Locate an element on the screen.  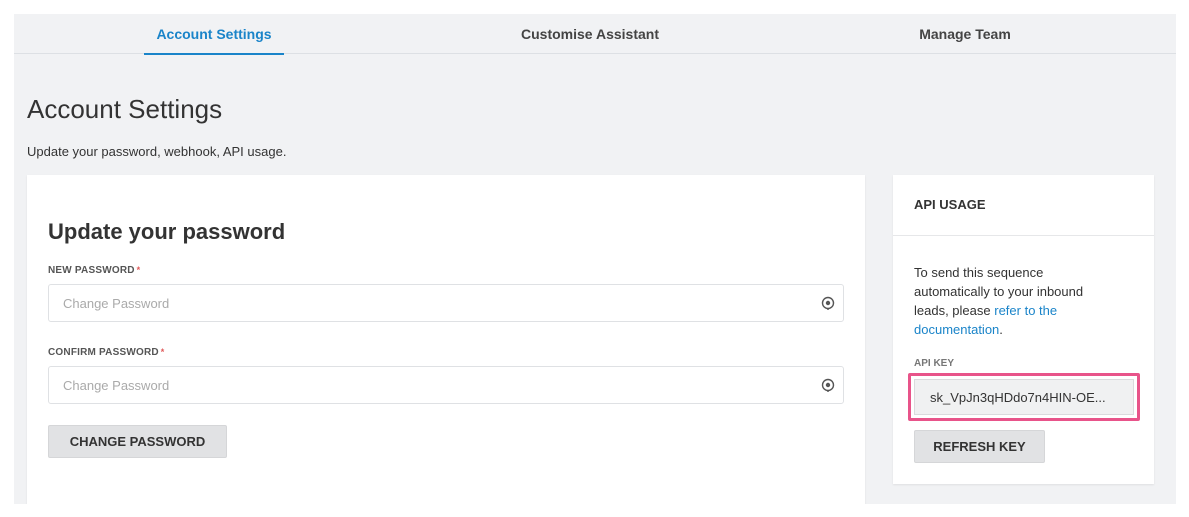
new-password-label-text: NEW PASSWORD is located at coordinates (91, 270).